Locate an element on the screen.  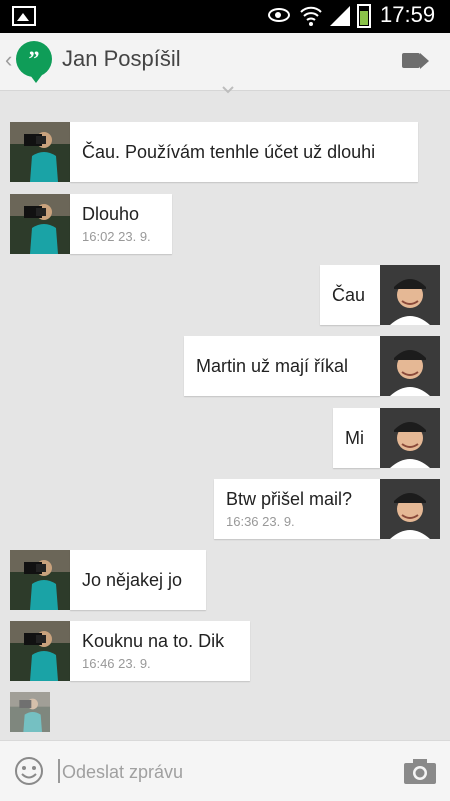
composer-bar is located at coordinates (225, 770).